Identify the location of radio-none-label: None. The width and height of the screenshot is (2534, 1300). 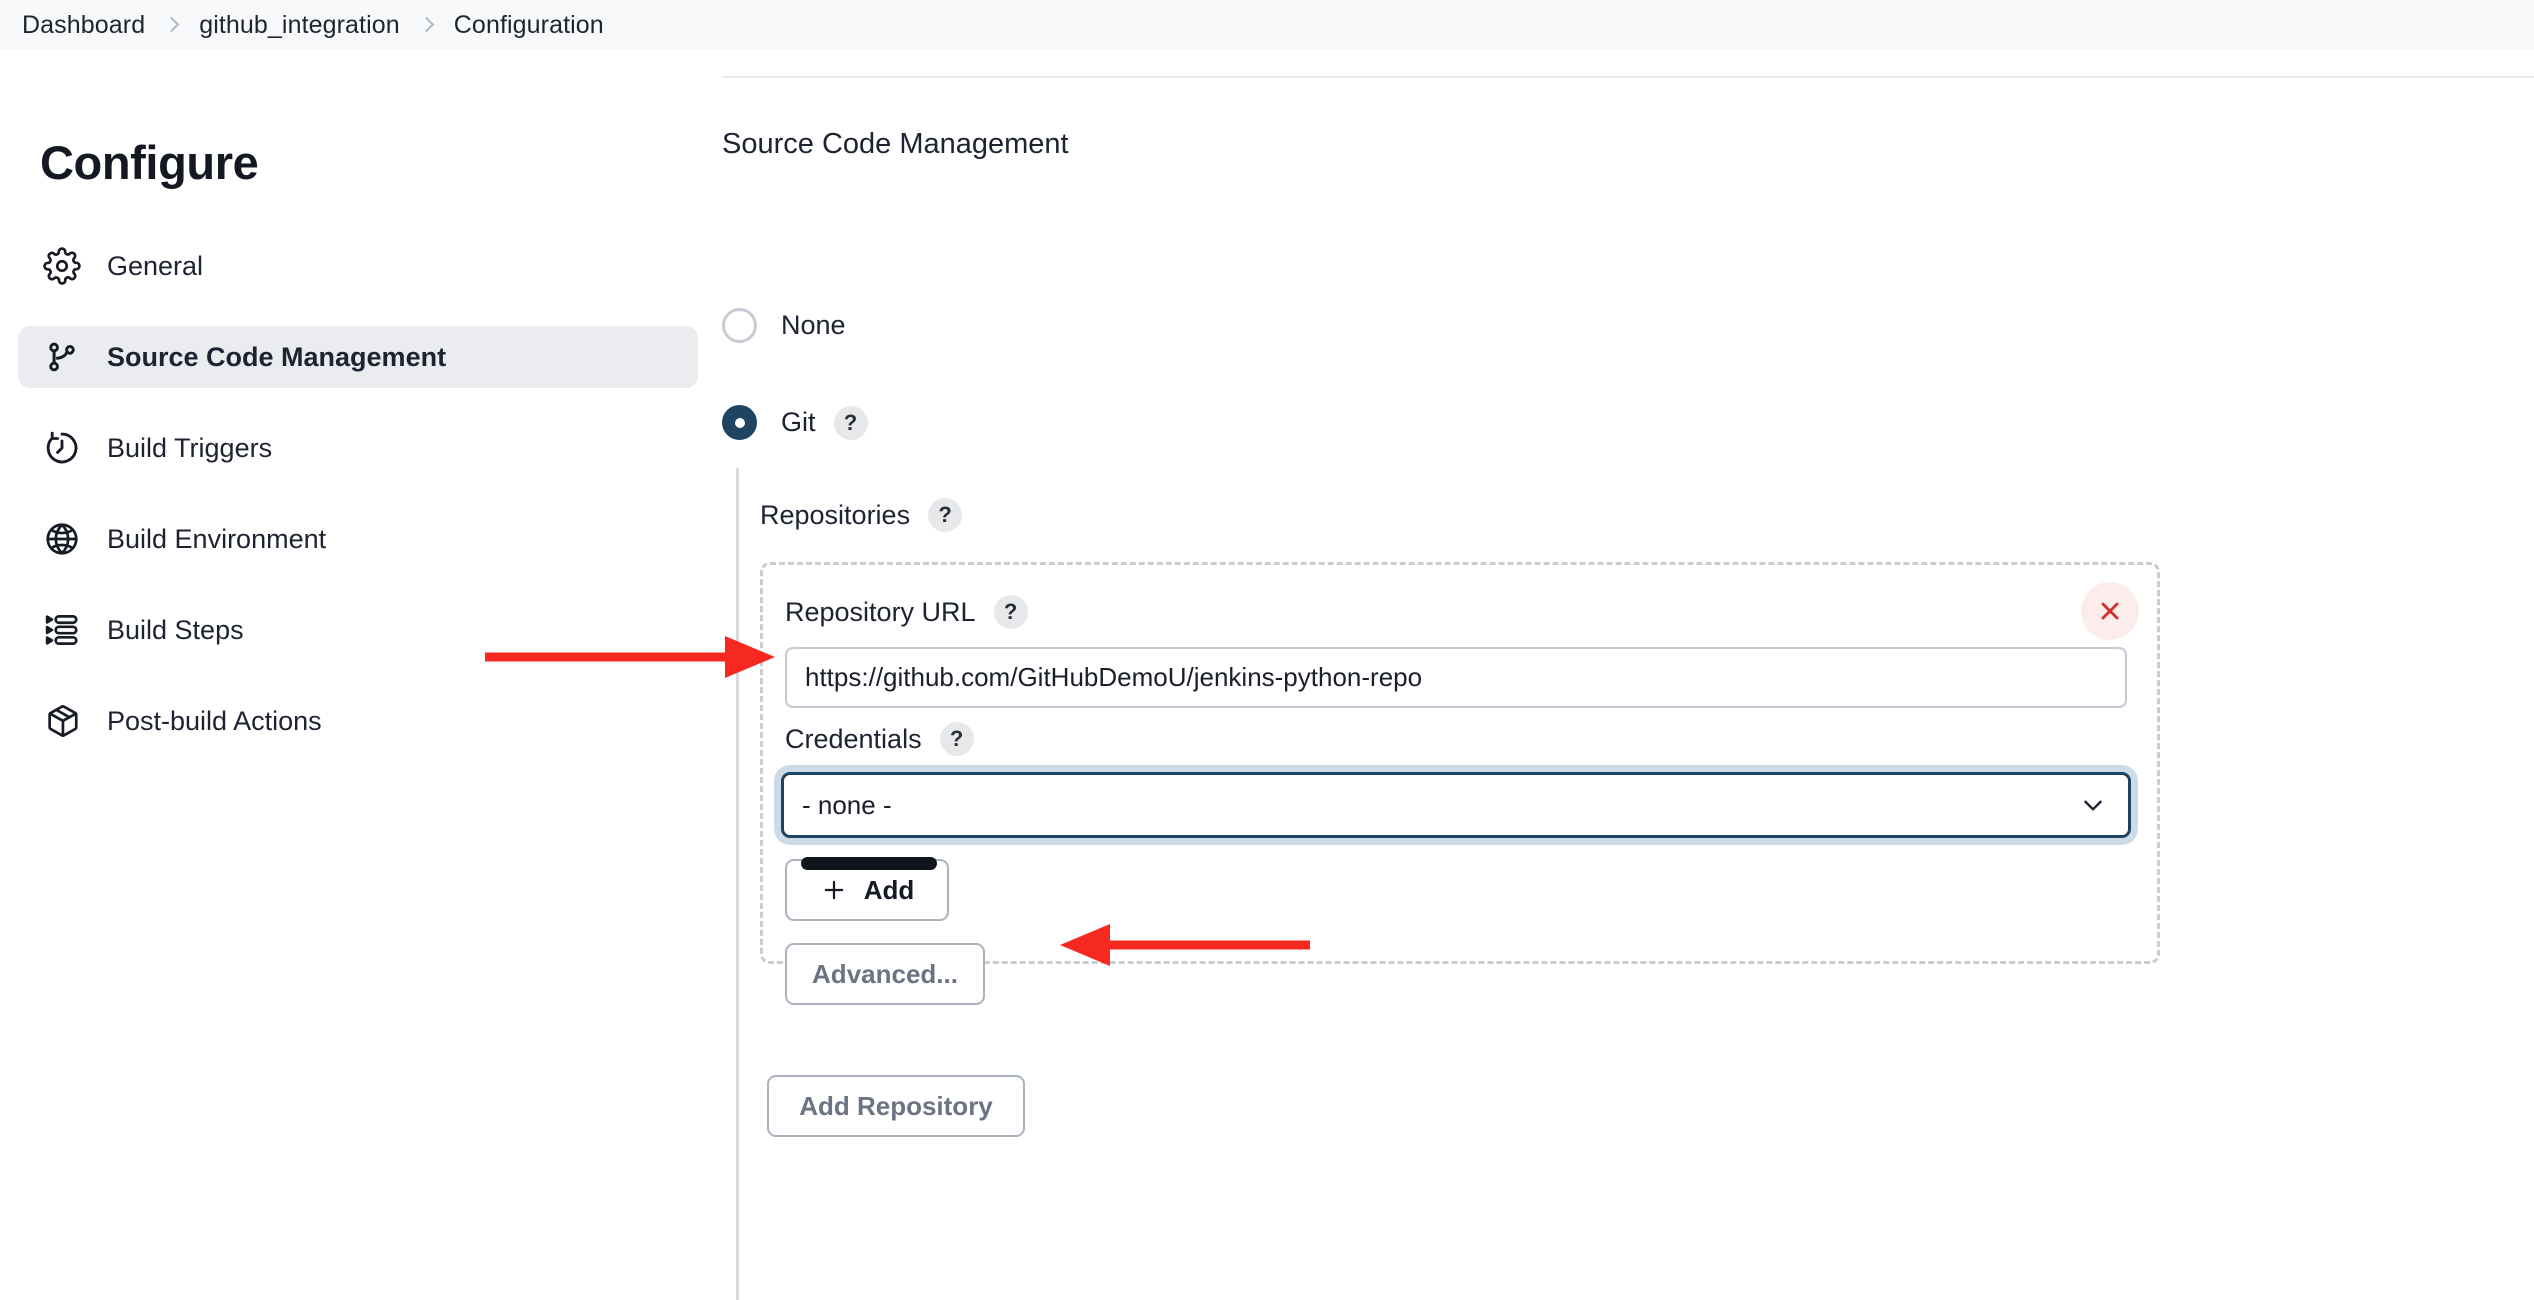
(813, 325).